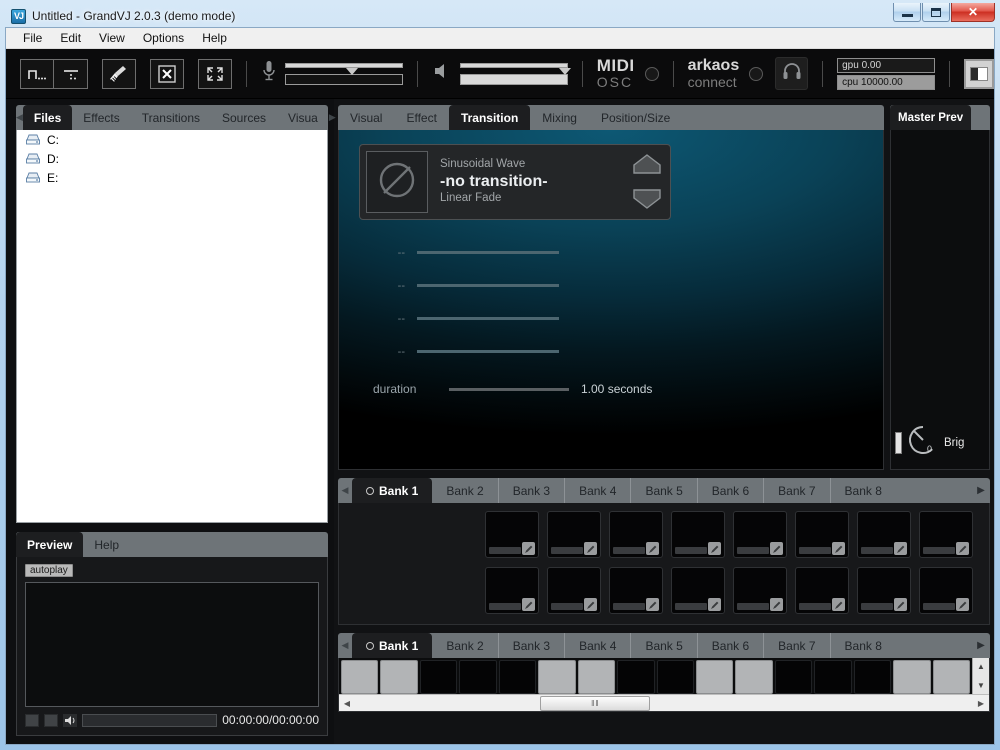 The width and height of the screenshot is (1000, 750). I want to click on brightness-knob: 0, so click(923, 442).